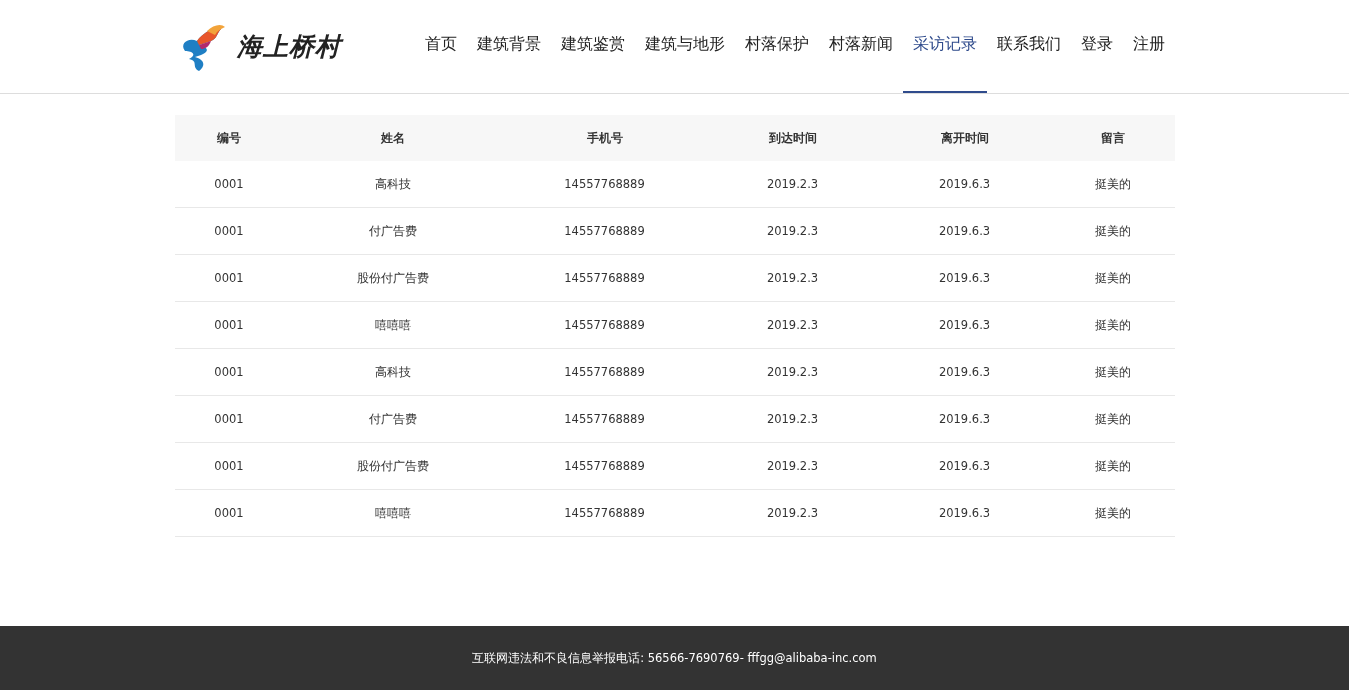 The width and height of the screenshot is (1349, 690). I want to click on nav-link: 村落保护, so click(776, 46).